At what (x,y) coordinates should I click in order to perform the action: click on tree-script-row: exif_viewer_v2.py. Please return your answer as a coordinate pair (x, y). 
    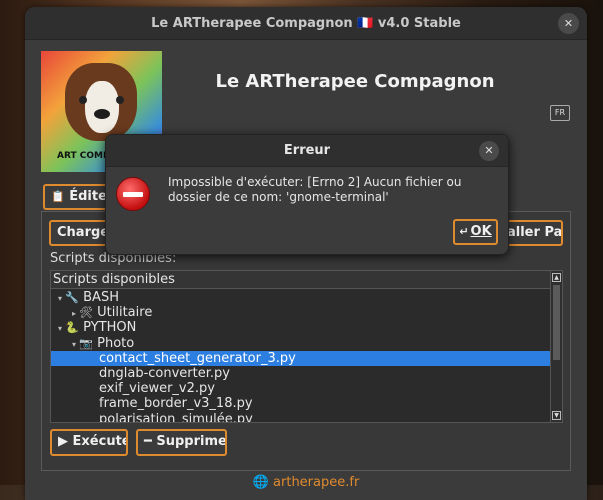
    Looking at the image, I should click on (301, 388).